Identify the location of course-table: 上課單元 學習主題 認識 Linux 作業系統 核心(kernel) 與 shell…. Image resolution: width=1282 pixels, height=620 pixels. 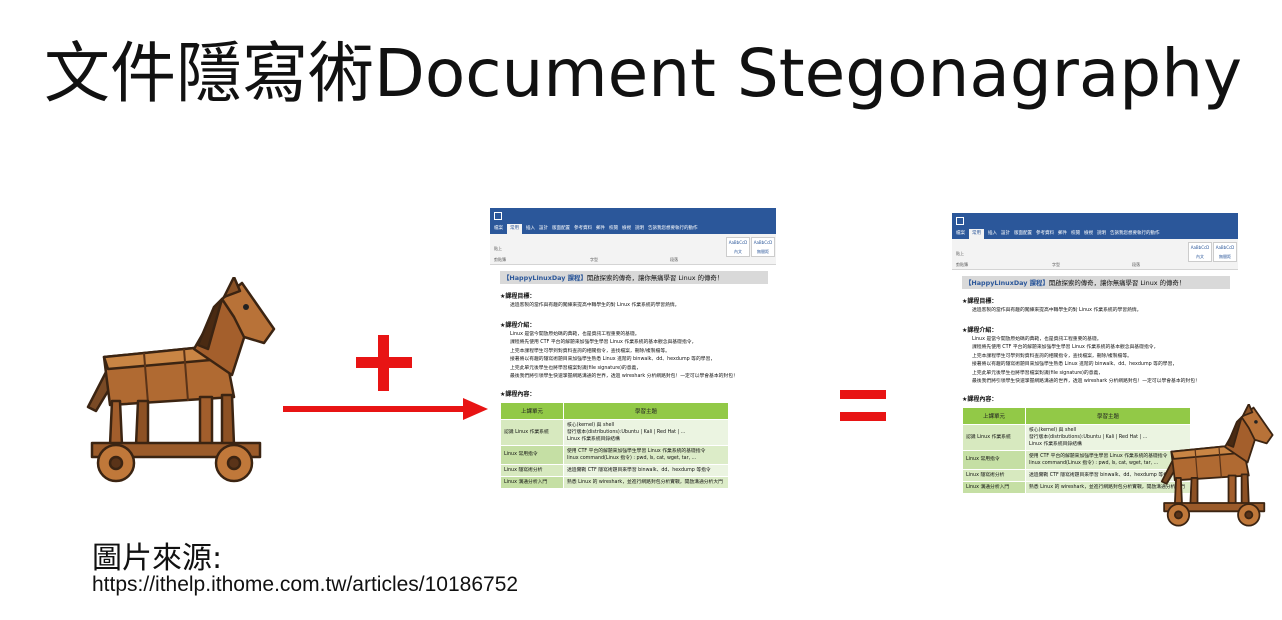
(614, 445).